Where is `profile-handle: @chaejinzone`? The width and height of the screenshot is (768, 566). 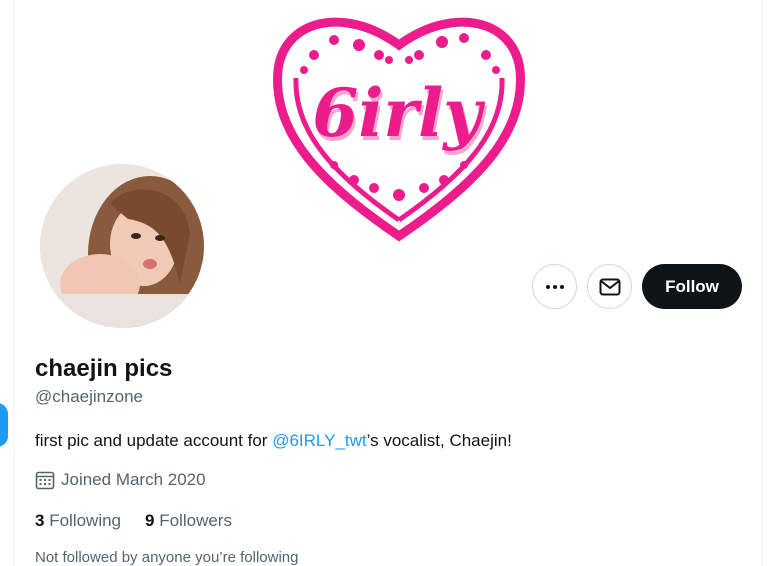 profile-handle: @chaejinzone is located at coordinates (89, 396).